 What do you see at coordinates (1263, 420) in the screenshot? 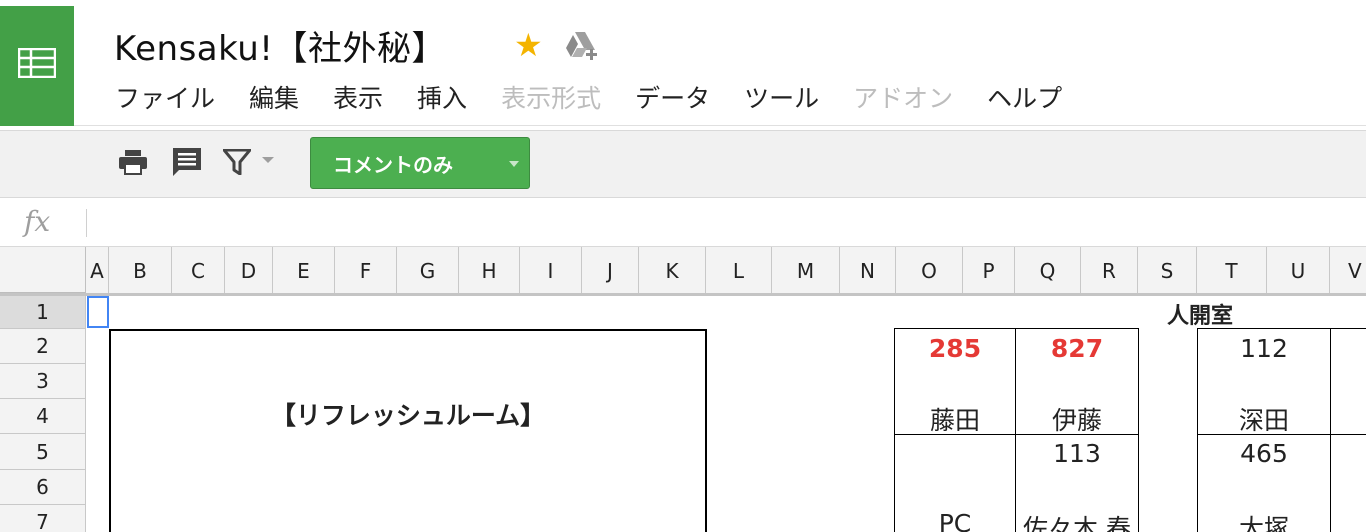
I see `desk-name: 深田` at bounding box center [1263, 420].